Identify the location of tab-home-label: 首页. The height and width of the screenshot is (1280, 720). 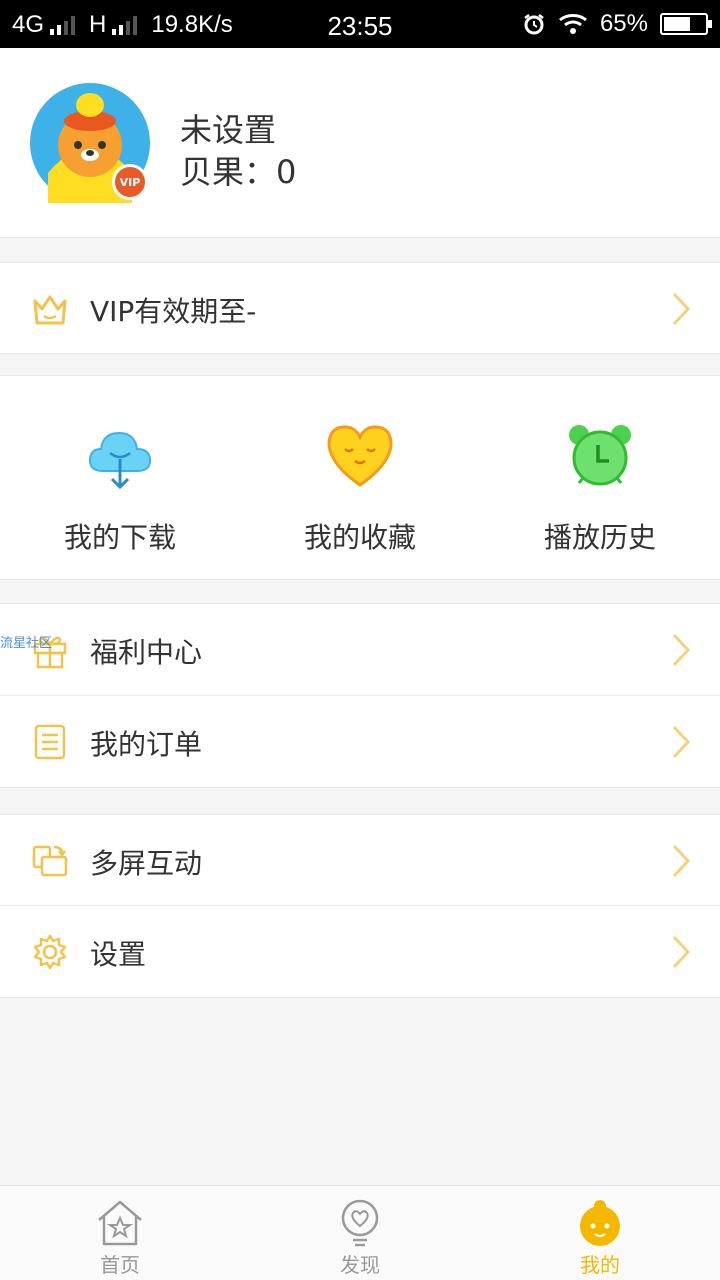
(120, 1265).